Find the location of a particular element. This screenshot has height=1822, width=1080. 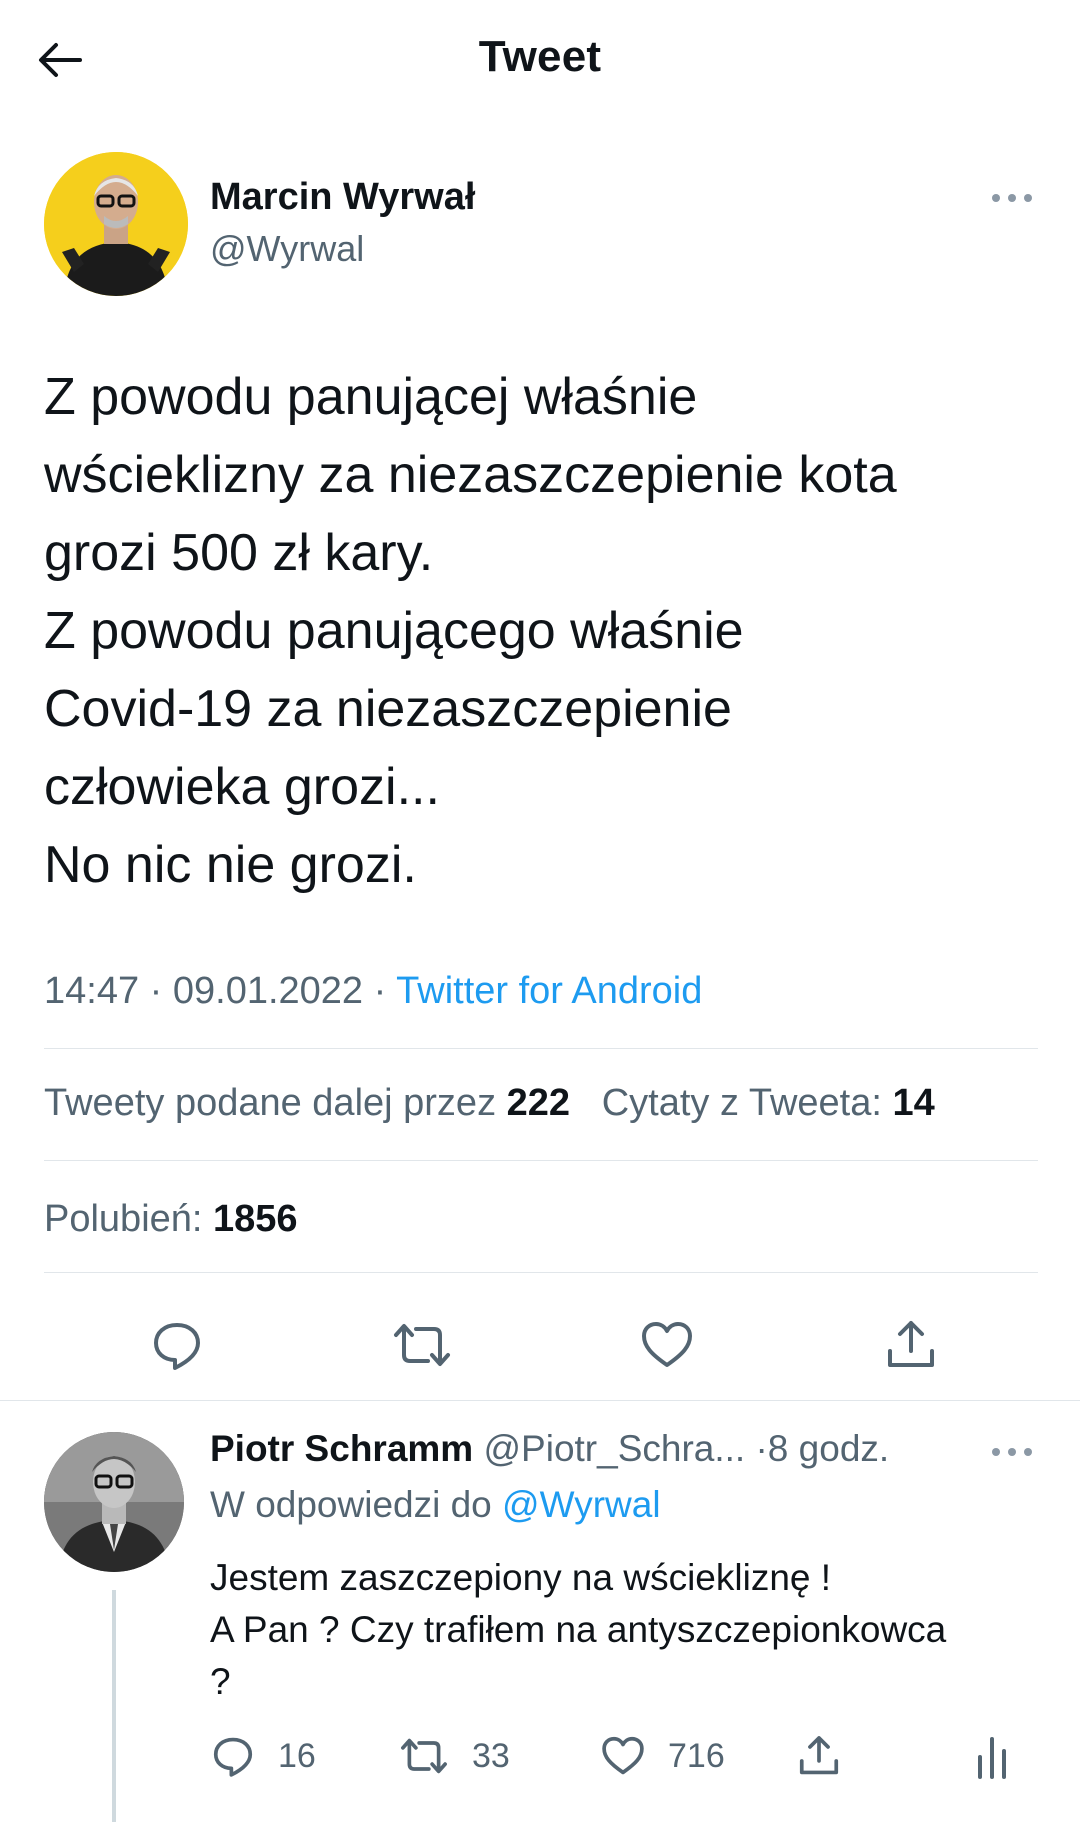

author-name: Marcin Wyrwał is located at coordinates (342, 197).